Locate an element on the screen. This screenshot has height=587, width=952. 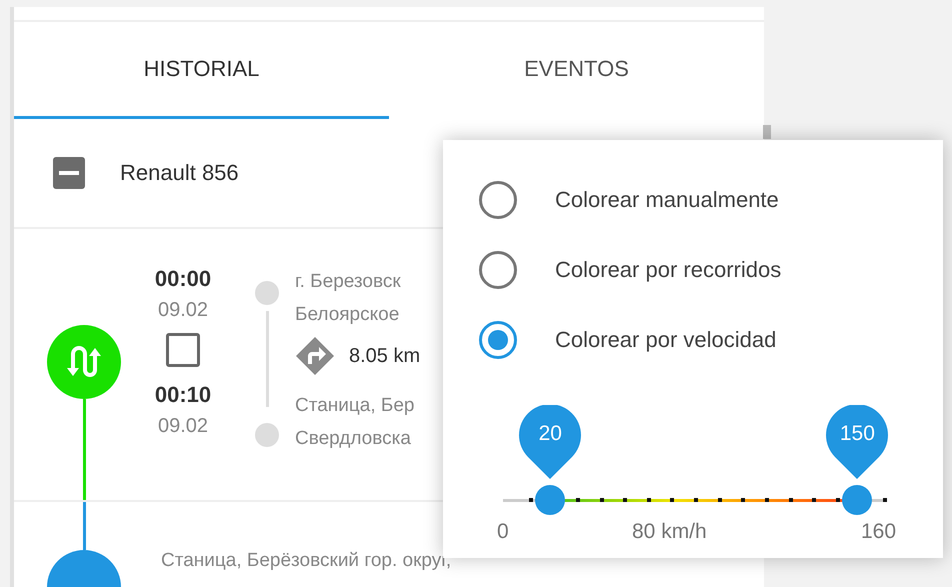
timeline-line is located at coordinates (84, 526).